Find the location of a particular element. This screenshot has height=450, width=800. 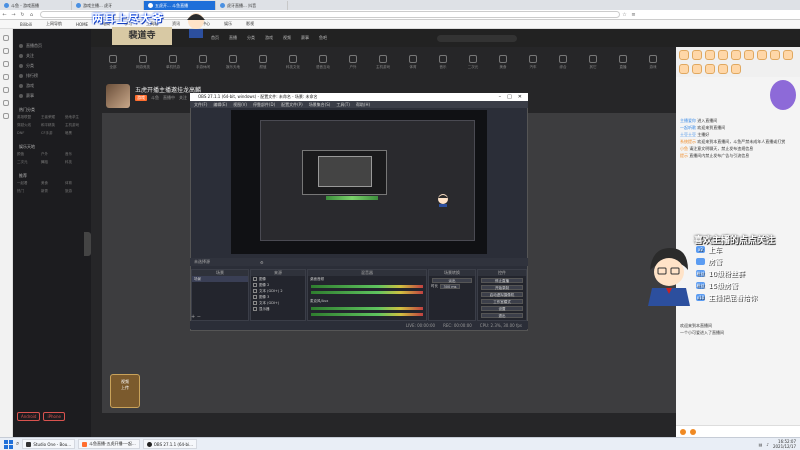

sidebar-category: 绝地求生 is located at coordinates (76, 117).